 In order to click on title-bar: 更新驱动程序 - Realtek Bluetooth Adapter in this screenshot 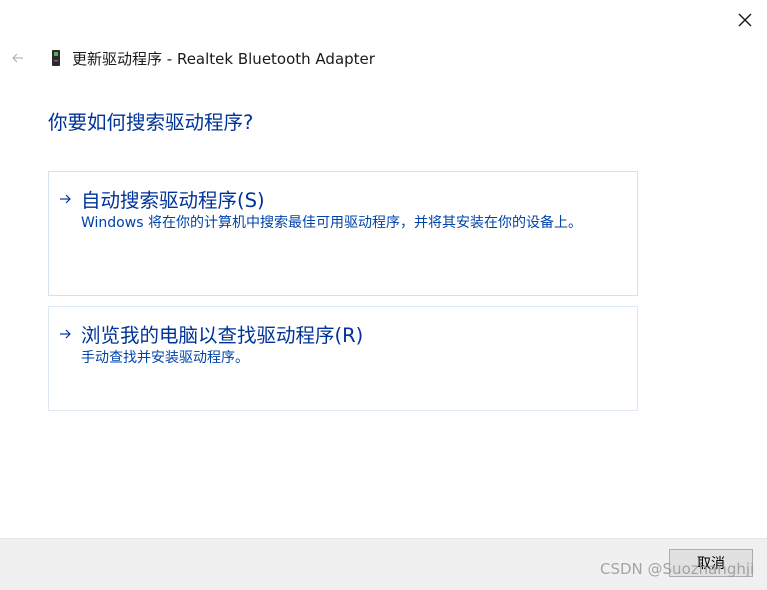, I will do `click(211, 58)`.